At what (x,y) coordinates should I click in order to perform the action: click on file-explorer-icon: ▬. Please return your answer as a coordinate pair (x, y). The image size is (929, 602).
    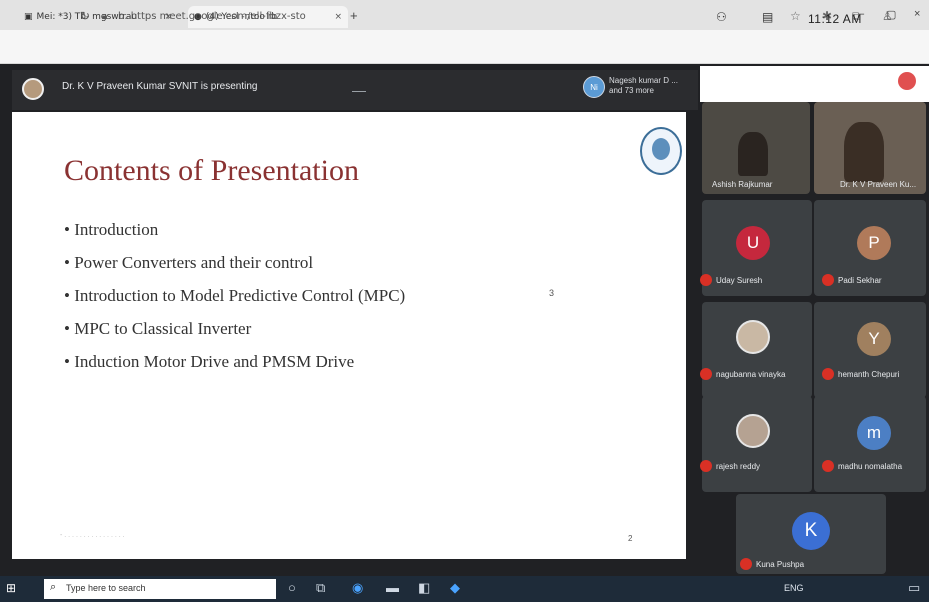
    Looking at the image, I should click on (392, 587).